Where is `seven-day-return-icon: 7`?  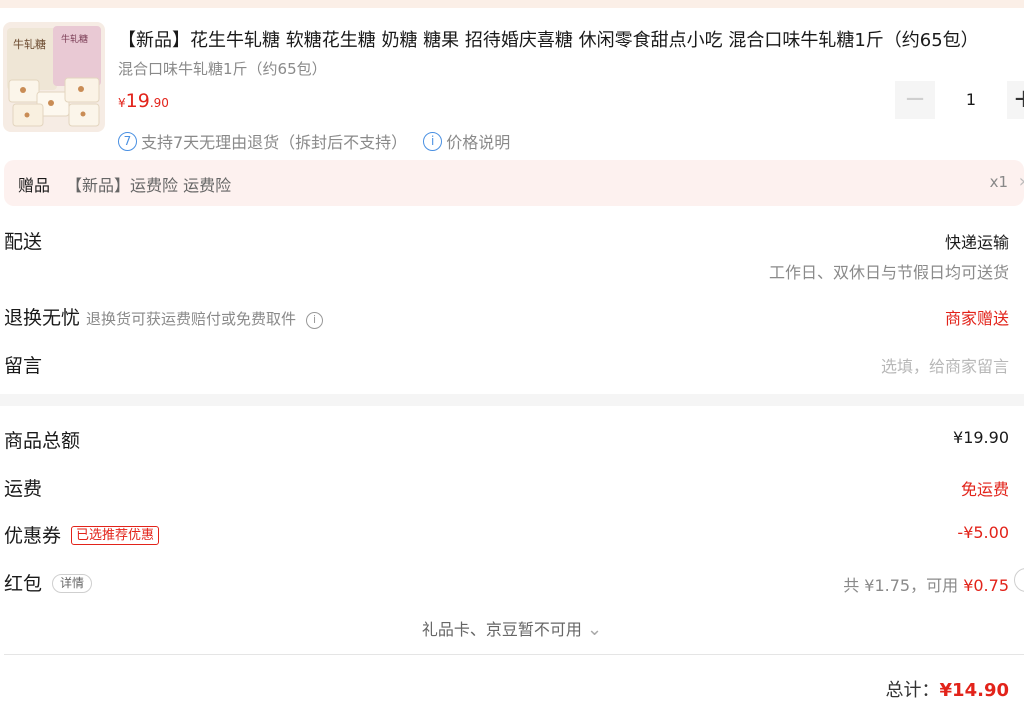 seven-day-return-icon: 7 is located at coordinates (127, 141).